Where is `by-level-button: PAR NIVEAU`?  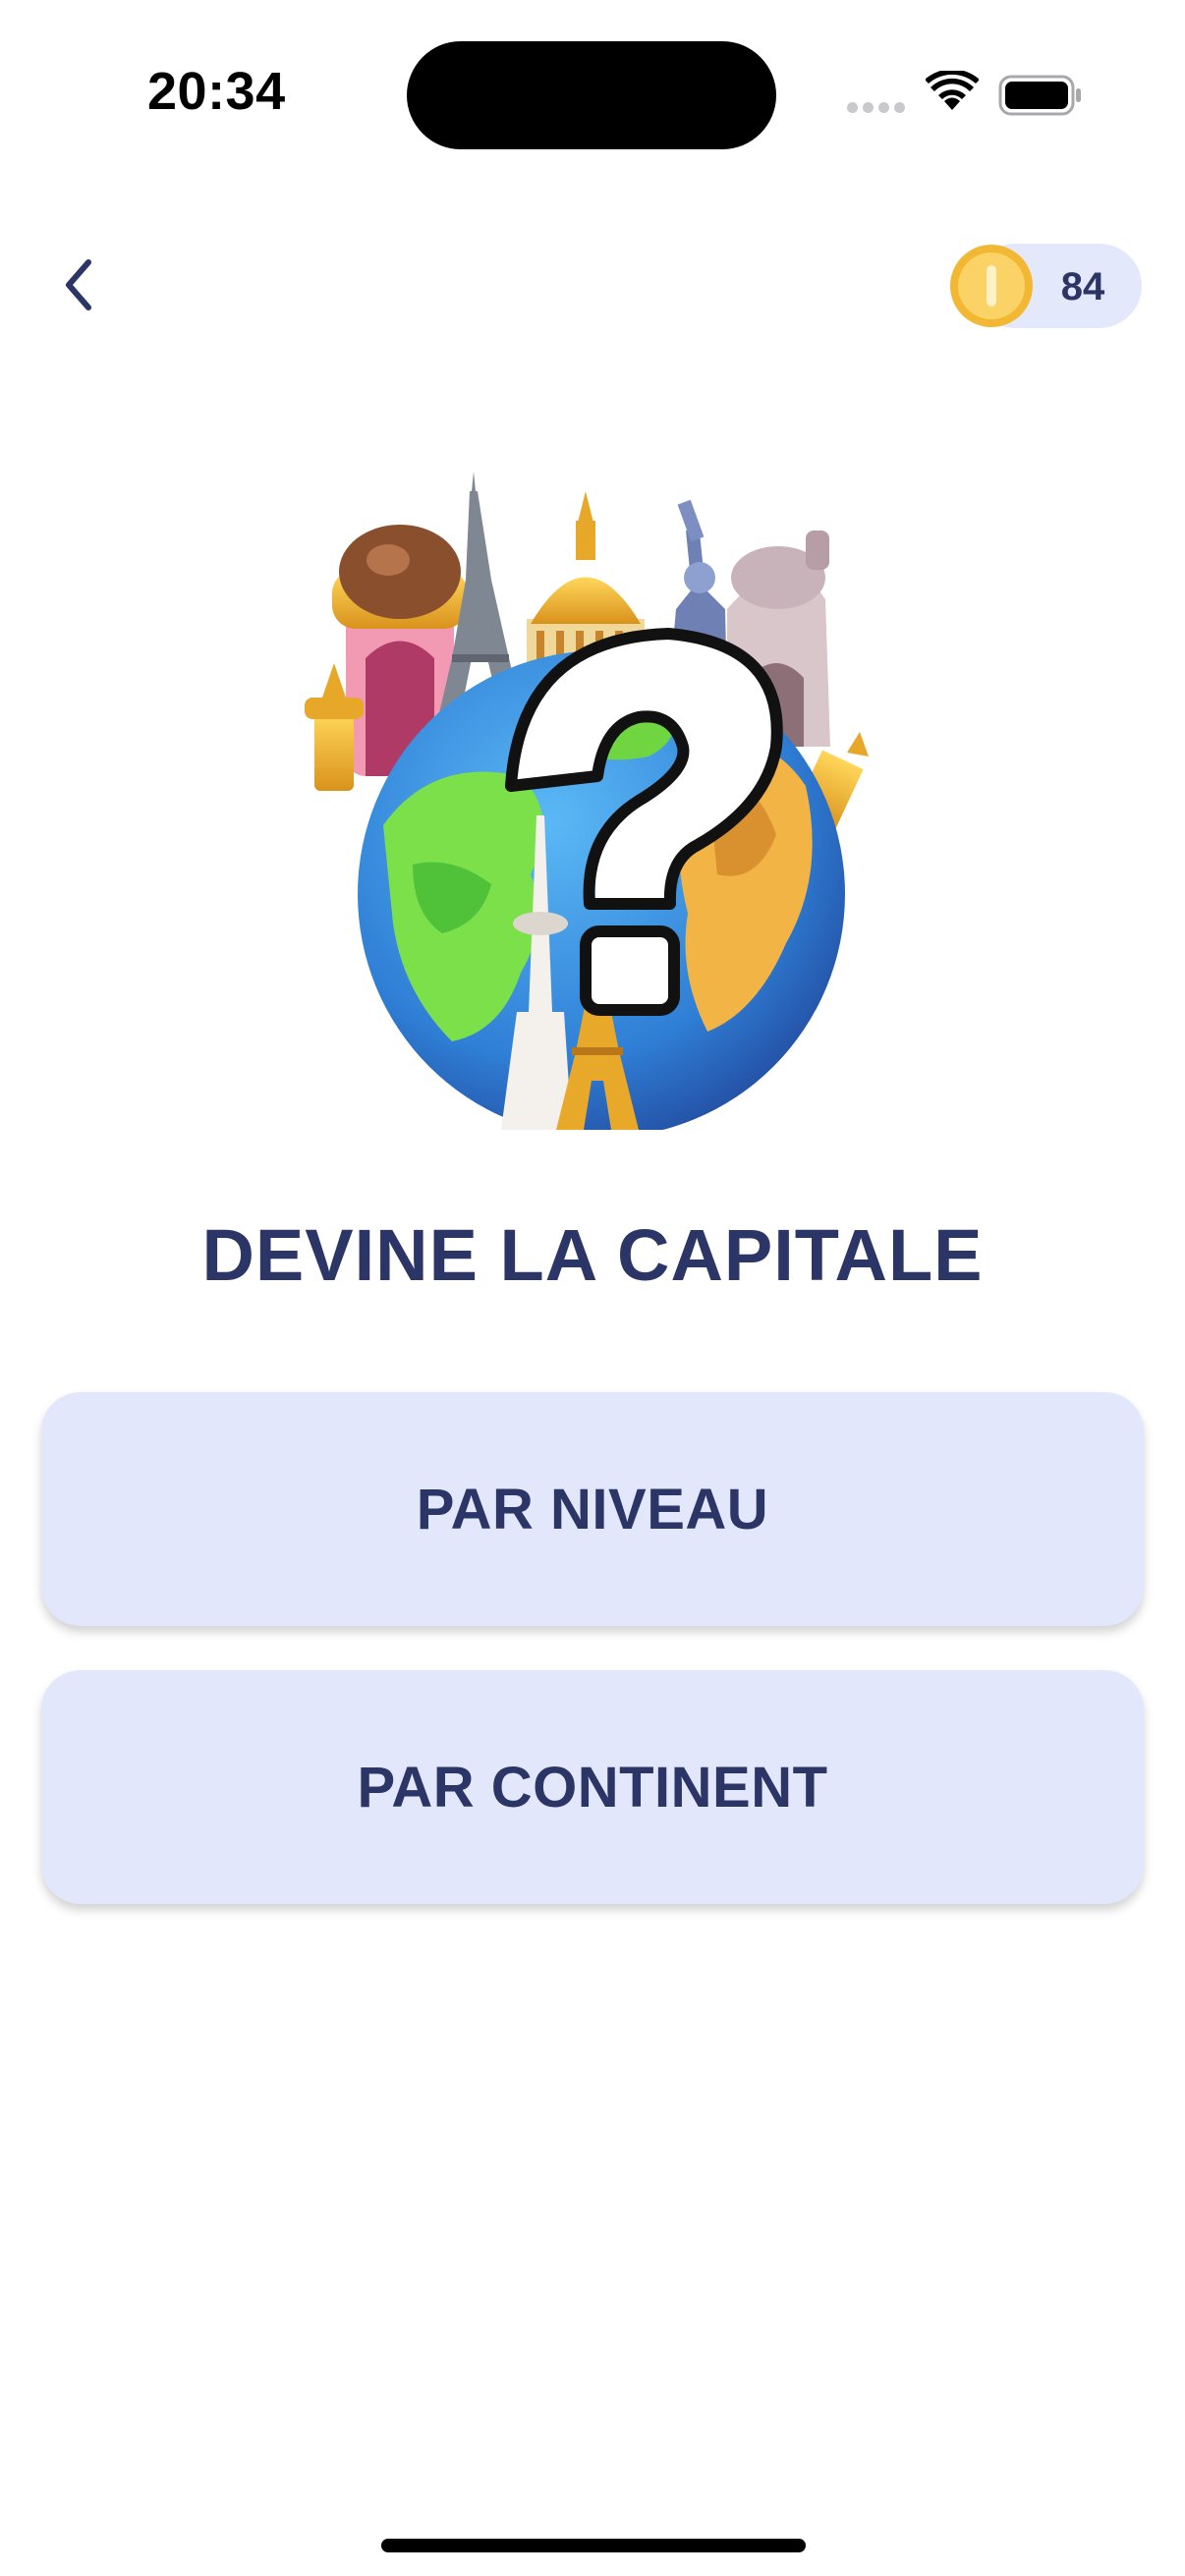 by-level-button: PAR NIVEAU is located at coordinates (592, 1509).